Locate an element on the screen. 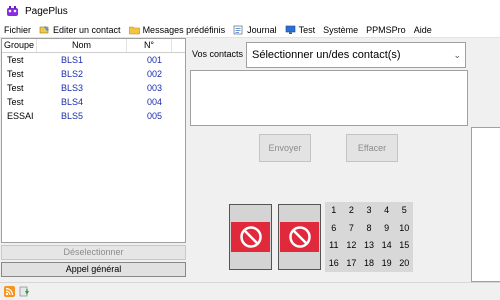  download-icon is located at coordinates (24, 291).